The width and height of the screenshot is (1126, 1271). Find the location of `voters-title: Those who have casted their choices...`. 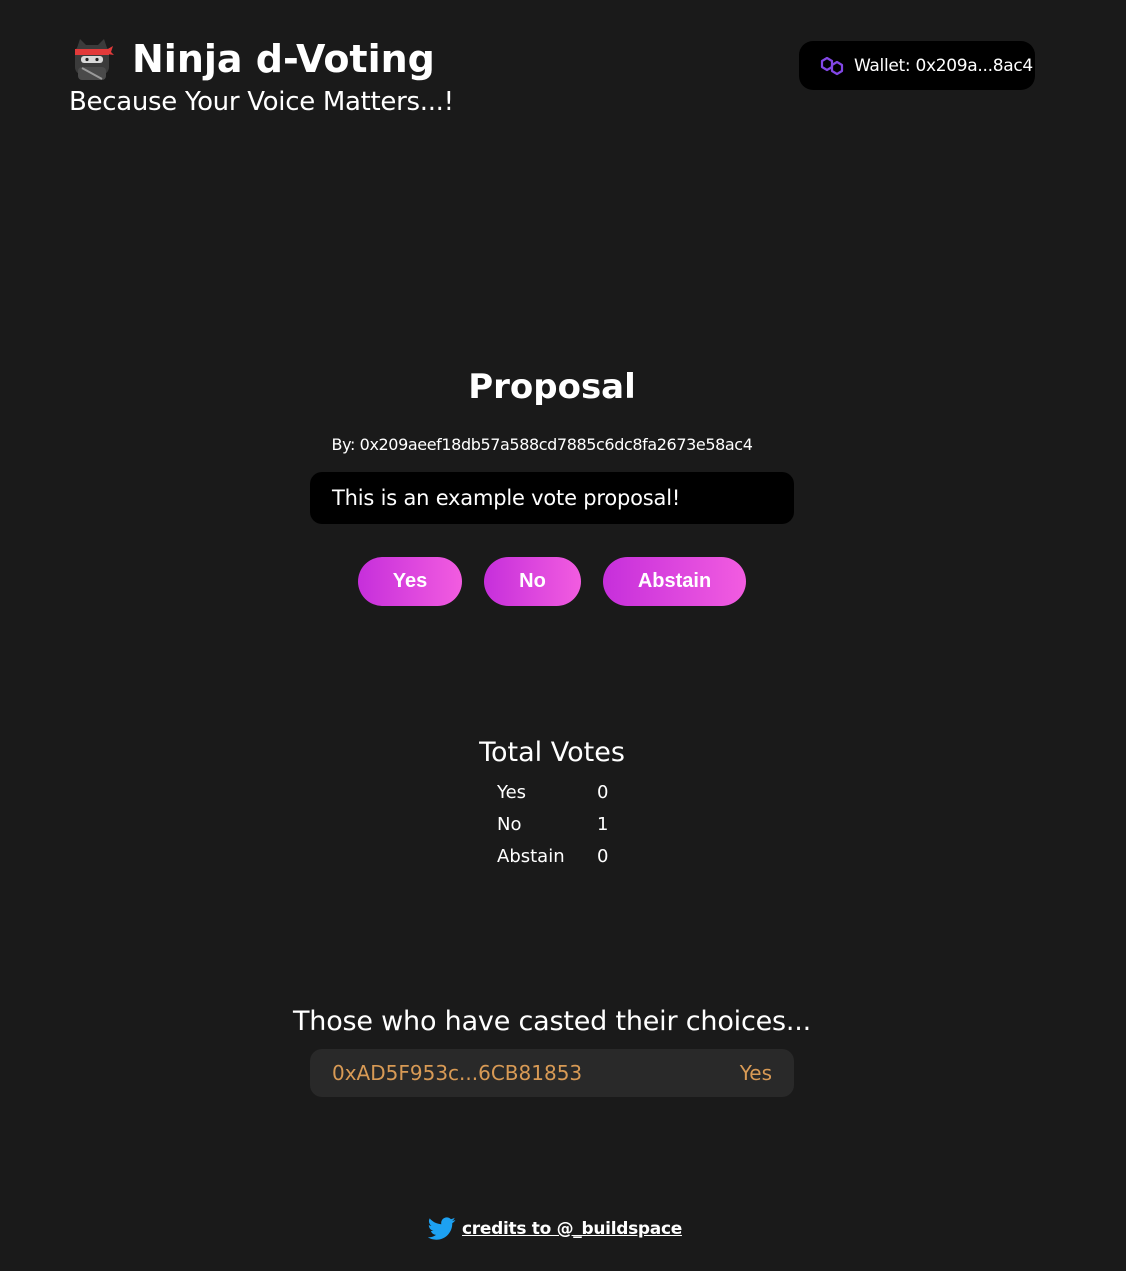

voters-title: Those who have casted their choices... is located at coordinates (552, 1021).